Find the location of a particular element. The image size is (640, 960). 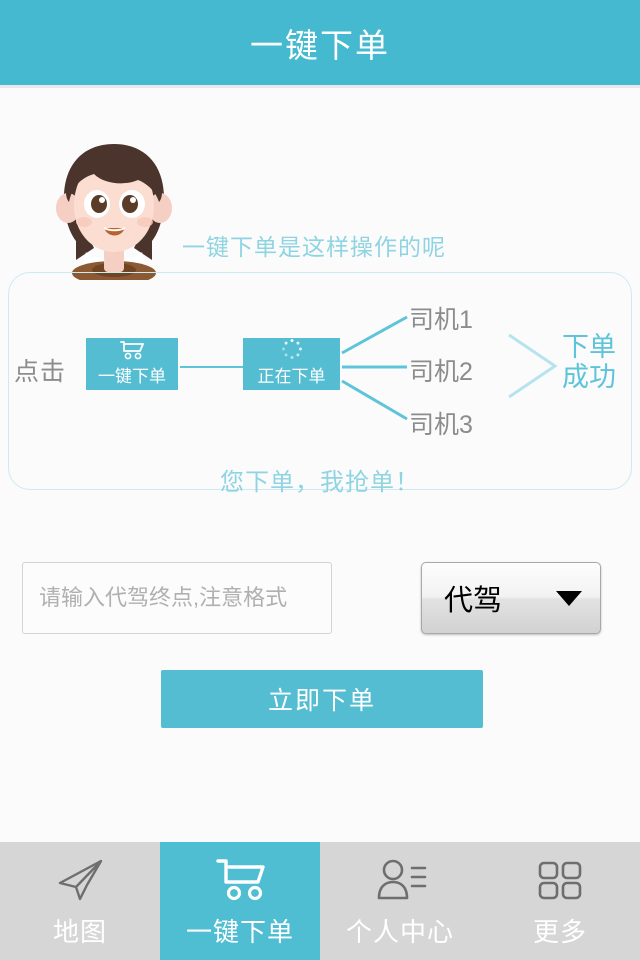

diagram-slogan: 您下单，我抢单！ is located at coordinates (320, 482).